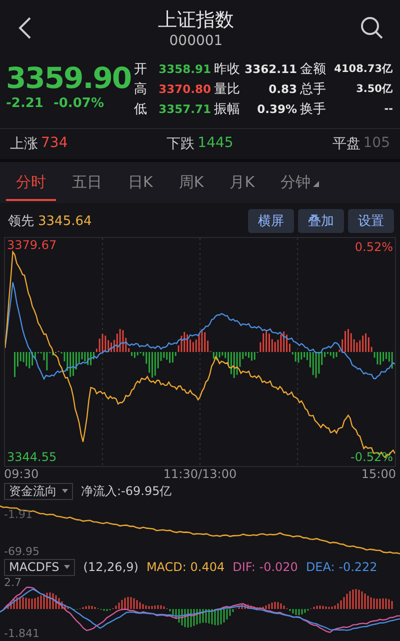 The width and height of the screenshot is (400, 641). Describe the element at coordinates (13, 582) in the screenshot. I see `macd-max-label: 2.7` at that location.